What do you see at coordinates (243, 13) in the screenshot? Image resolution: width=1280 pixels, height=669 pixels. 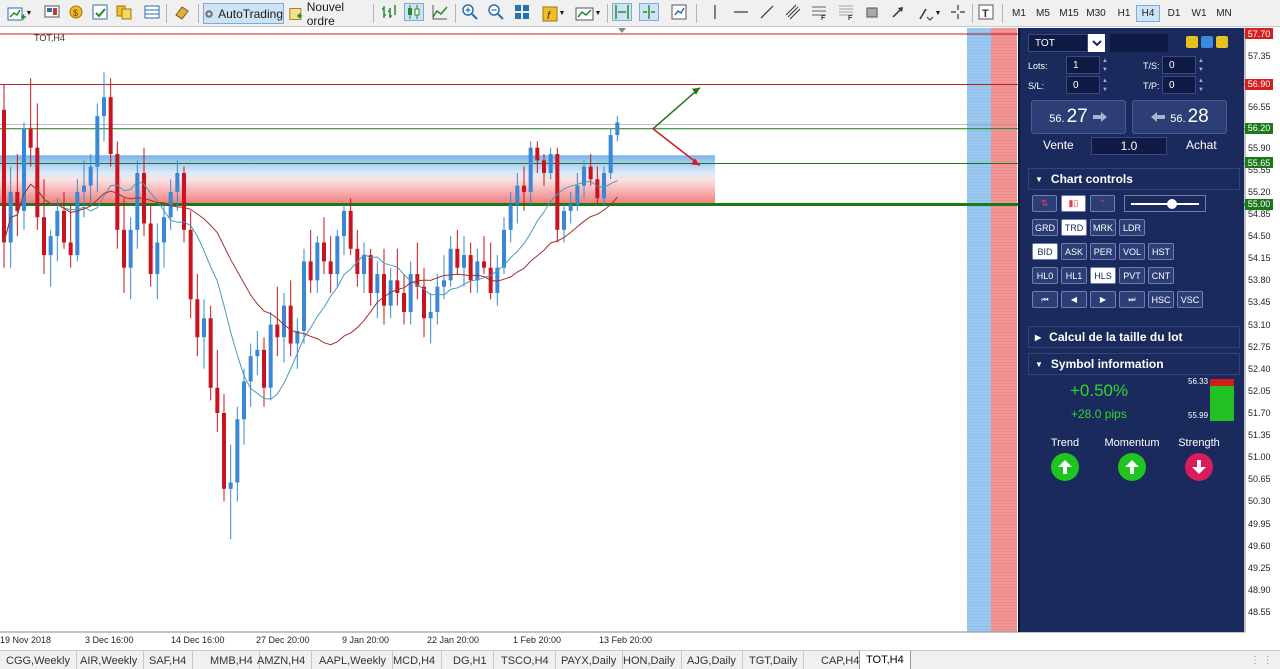 I see `autotrading-button: AutoTrading` at bounding box center [243, 13].